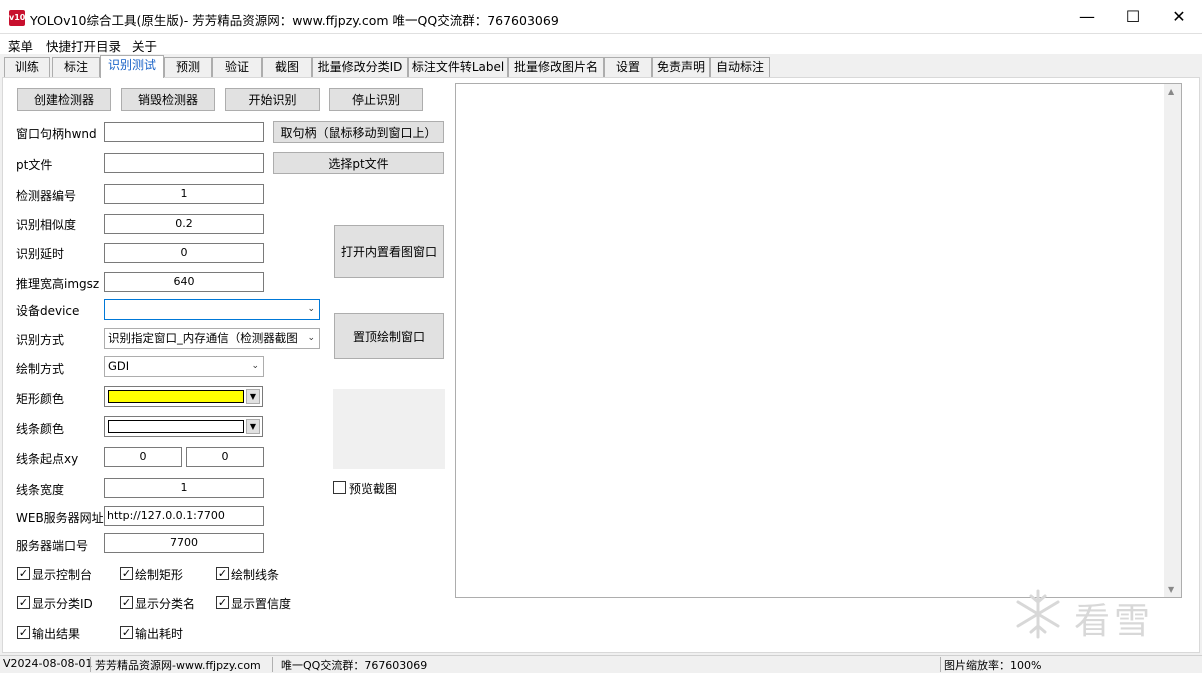 Image resolution: width=1202 pixels, height=673 pixels. Describe the element at coordinates (23, 573) in the screenshot. I see `checkbox-show-console: ✓` at that location.